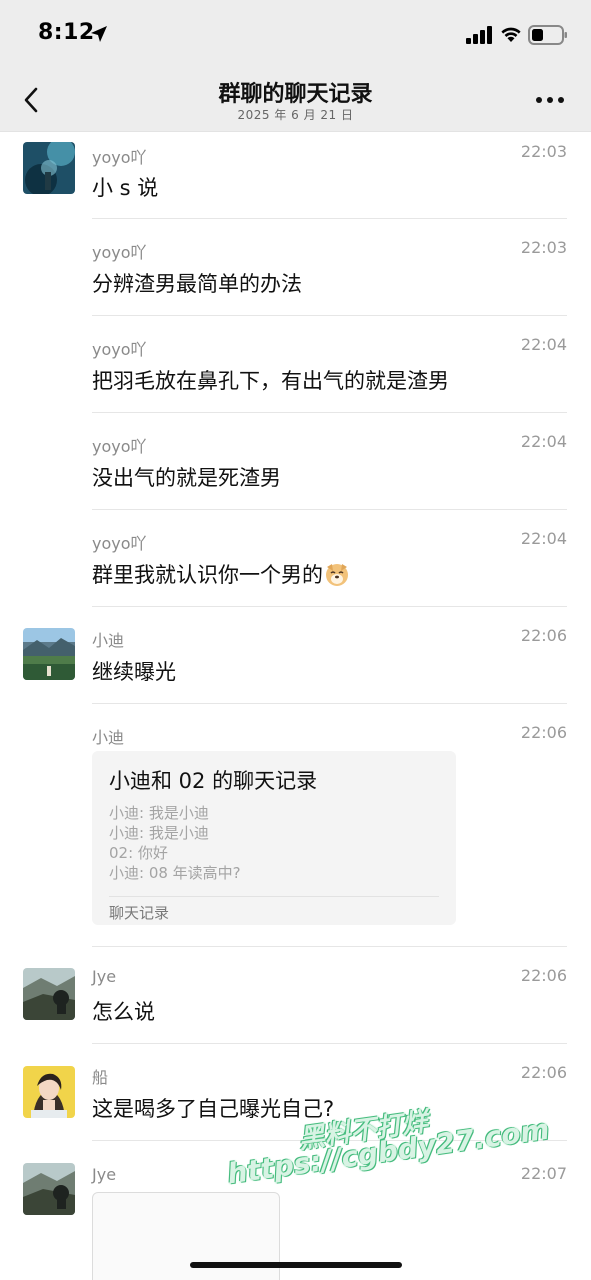 This screenshot has height=1280, width=591. I want to click on message-text-content: 群里我就认识你一个男的, so click(207, 575).